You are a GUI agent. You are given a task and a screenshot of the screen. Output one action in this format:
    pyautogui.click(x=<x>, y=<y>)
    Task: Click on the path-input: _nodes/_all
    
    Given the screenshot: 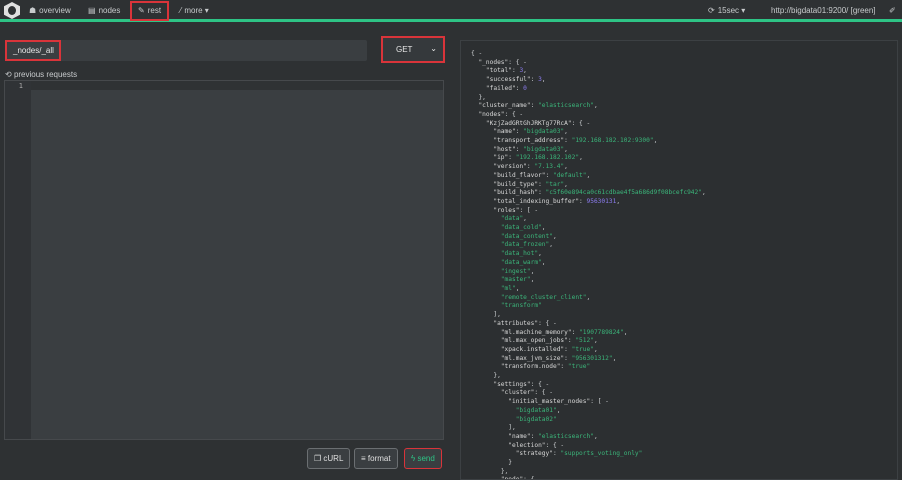 What is the action you would take?
    pyautogui.click(x=186, y=50)
    